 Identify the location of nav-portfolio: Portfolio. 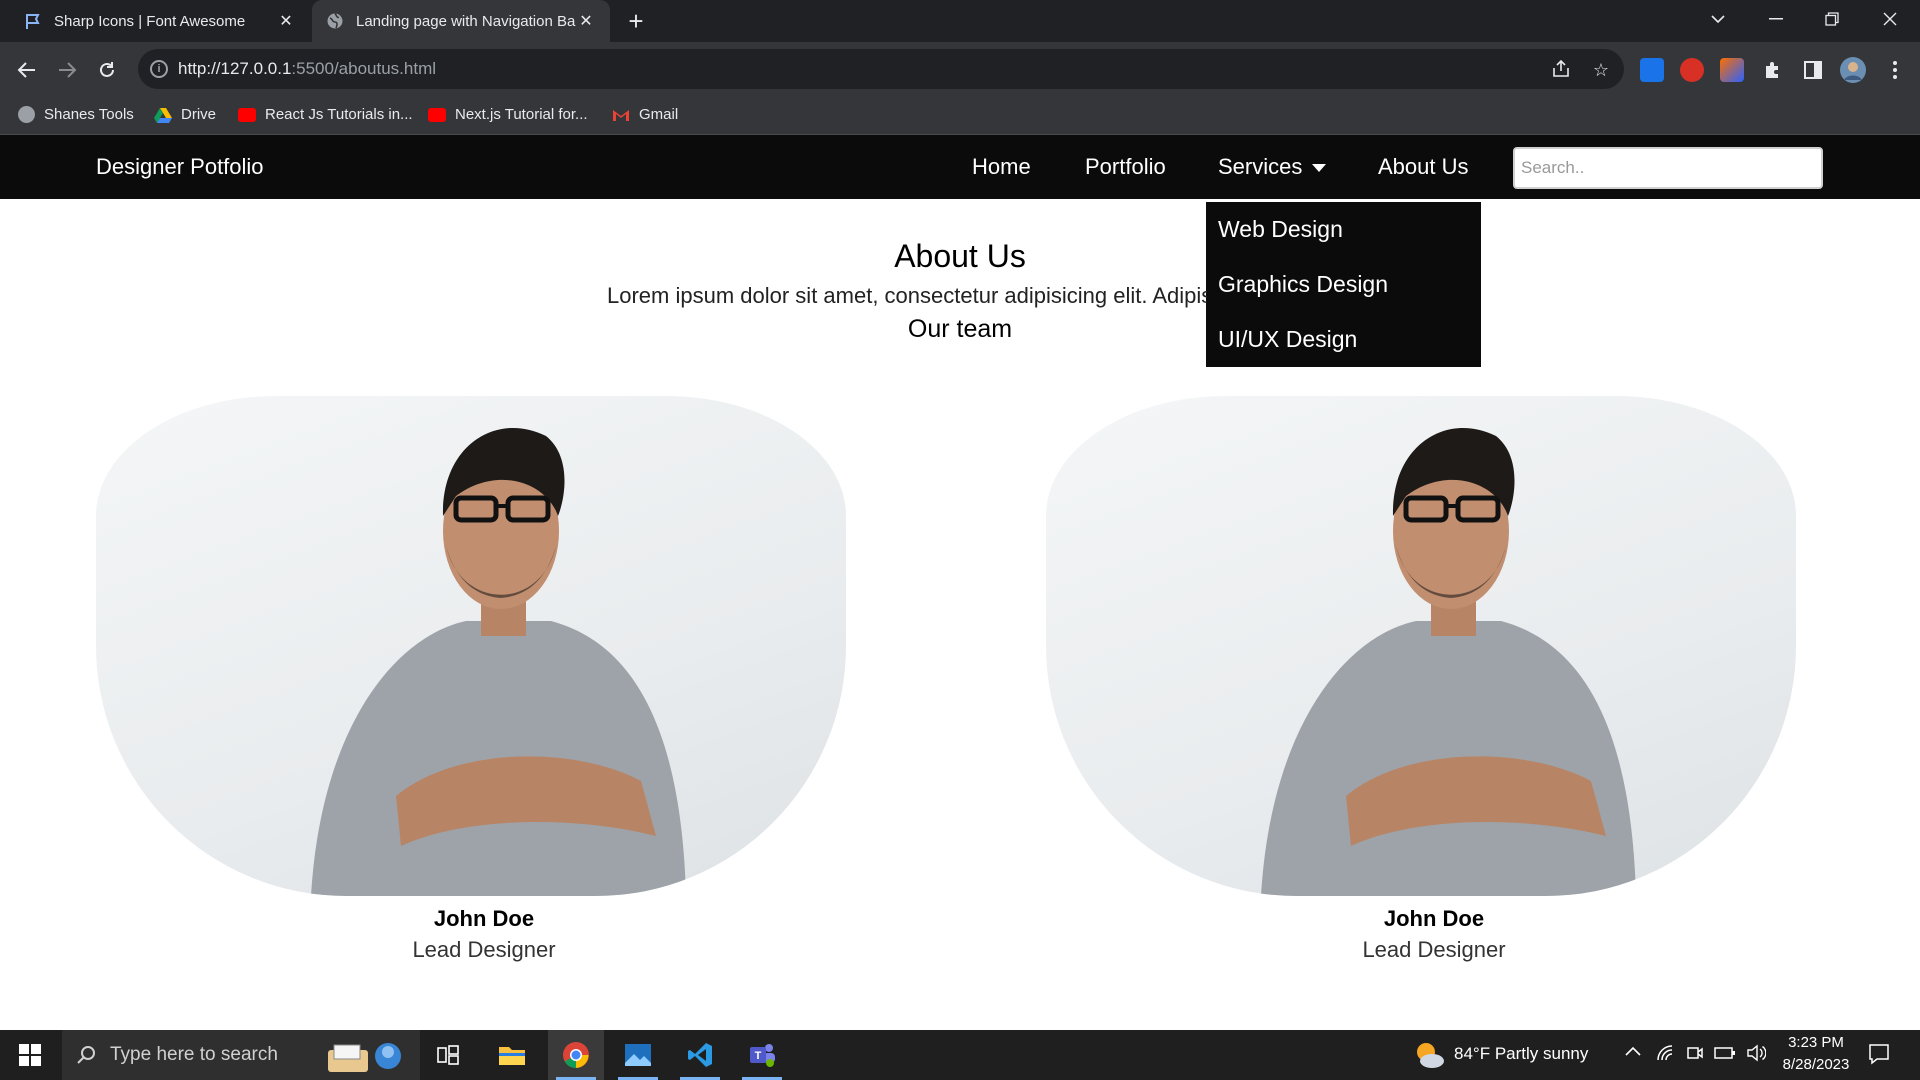
(1125, 167).